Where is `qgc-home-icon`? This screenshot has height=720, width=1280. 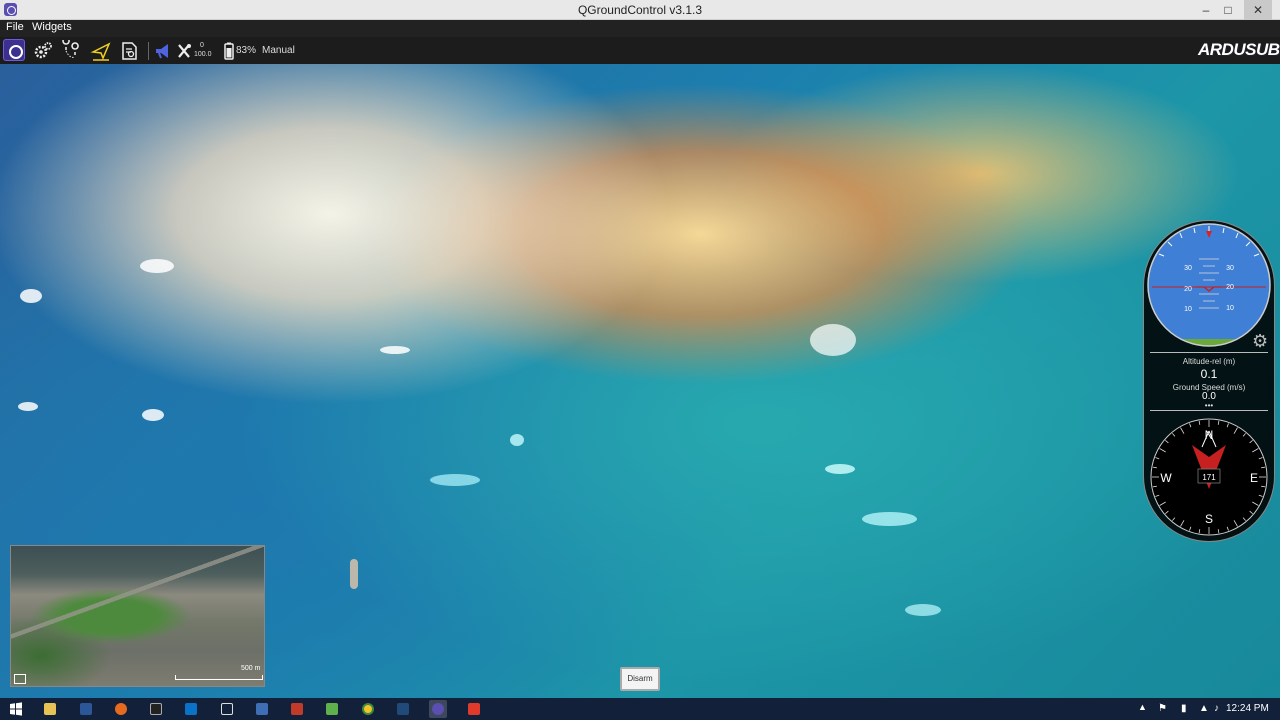
qgc-home-icon is located at coordinates (14, 50).